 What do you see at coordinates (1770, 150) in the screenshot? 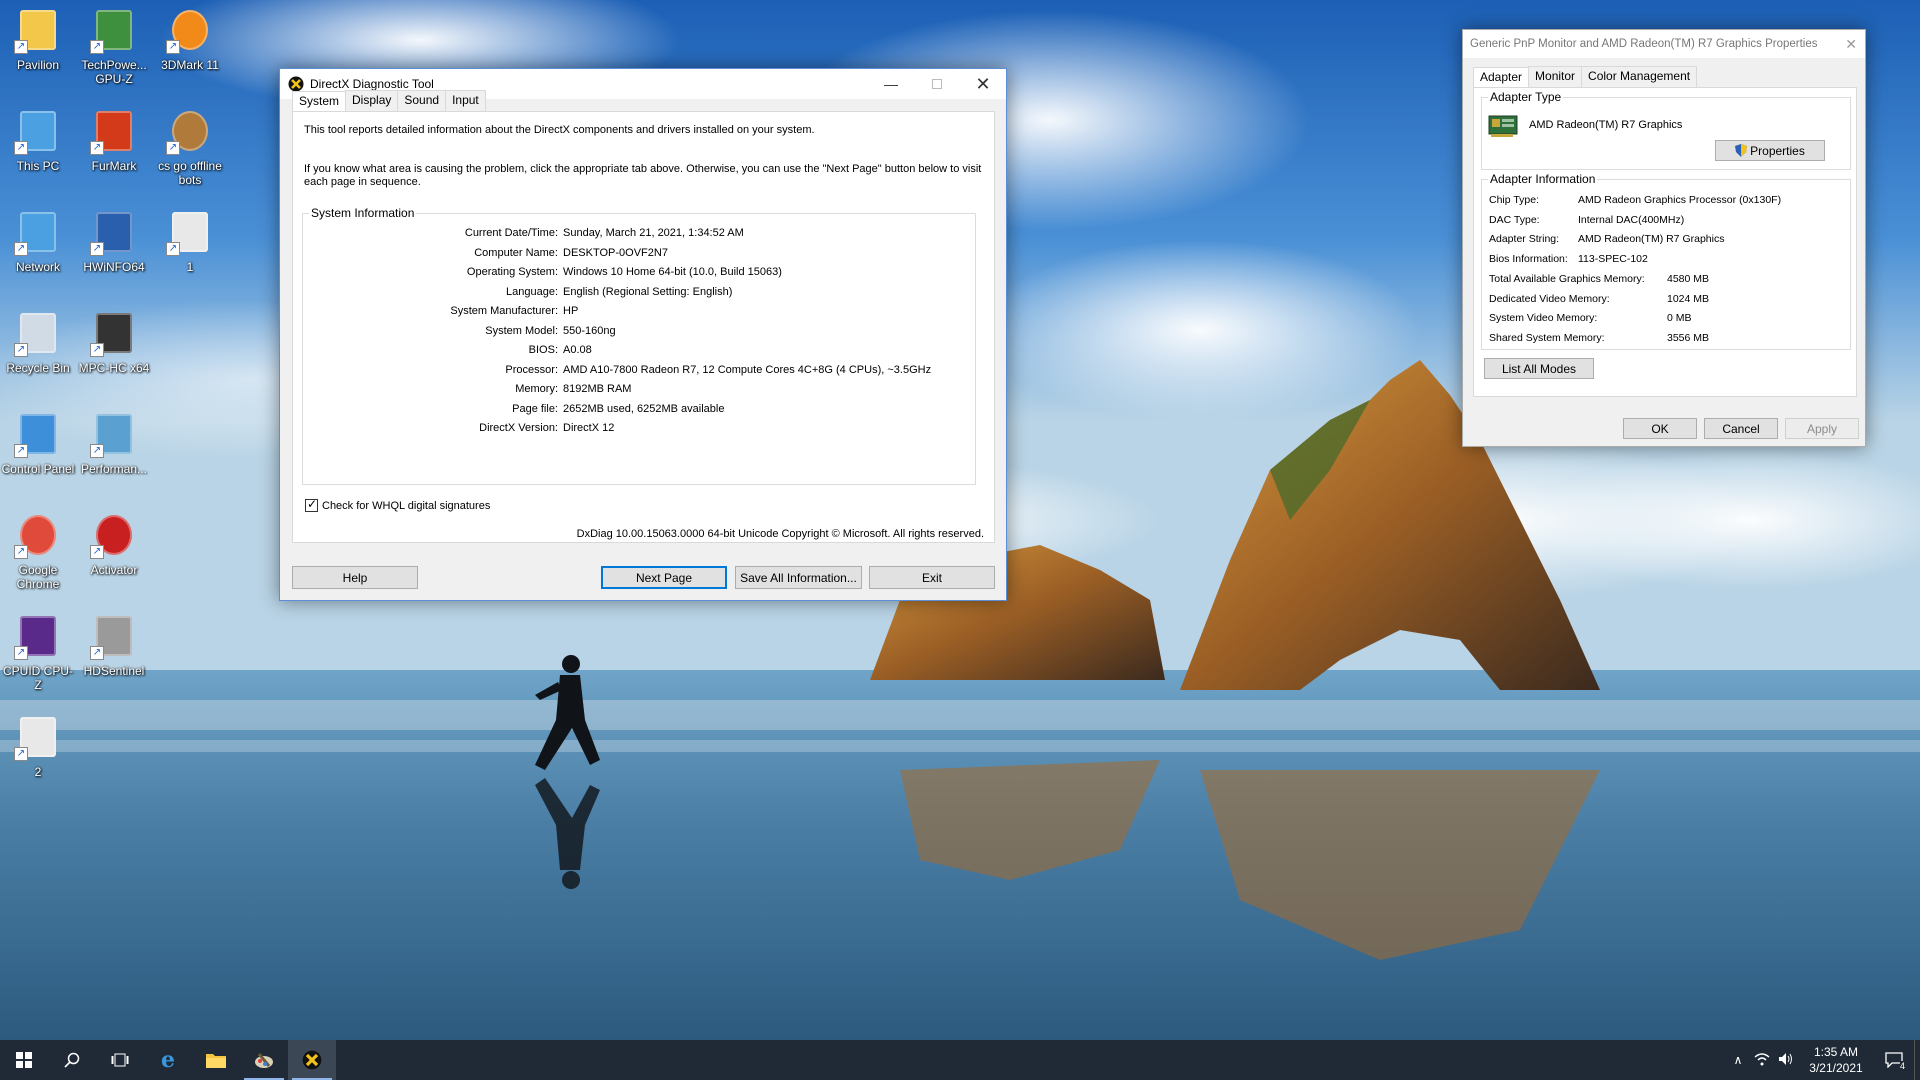
I see `adapter-properties-button: Properties` at bounding box center [1770, 150].